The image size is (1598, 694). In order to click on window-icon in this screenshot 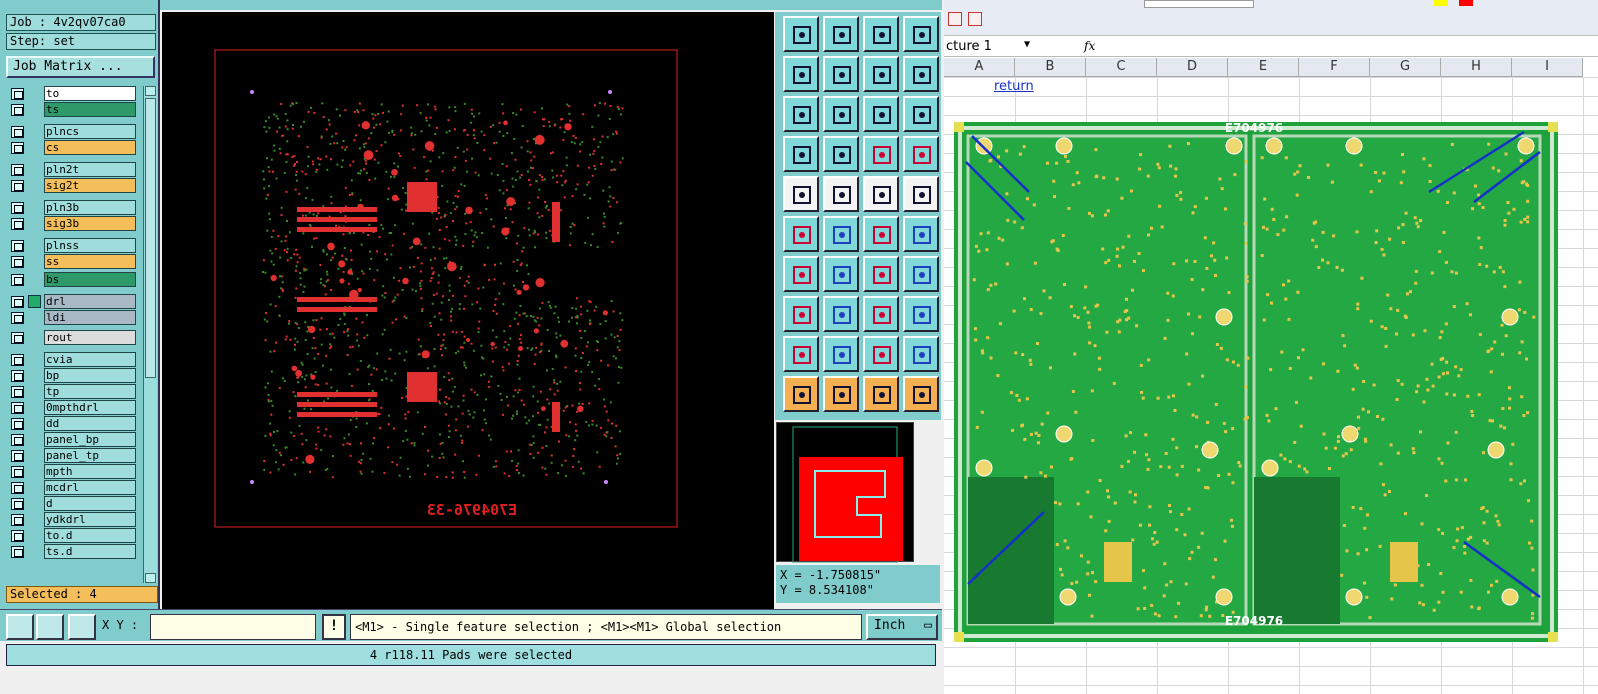, I will do `click(921, 34)`.